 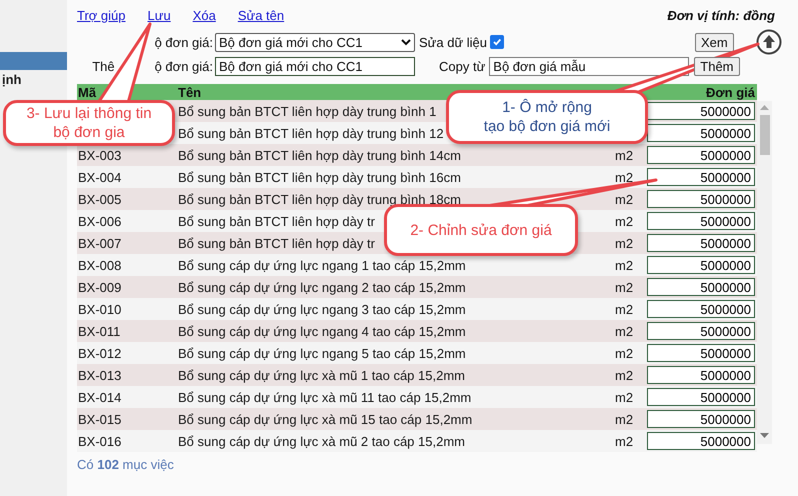 I want to click on edit-checkbox, so click(x=497, y=42).